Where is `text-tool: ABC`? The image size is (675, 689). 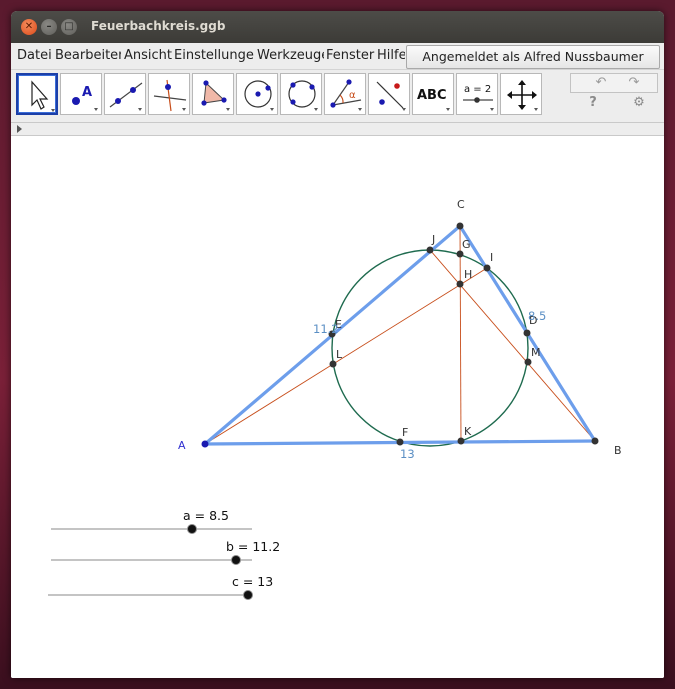 text-tool: ABC is located at coordinates (433, 94).